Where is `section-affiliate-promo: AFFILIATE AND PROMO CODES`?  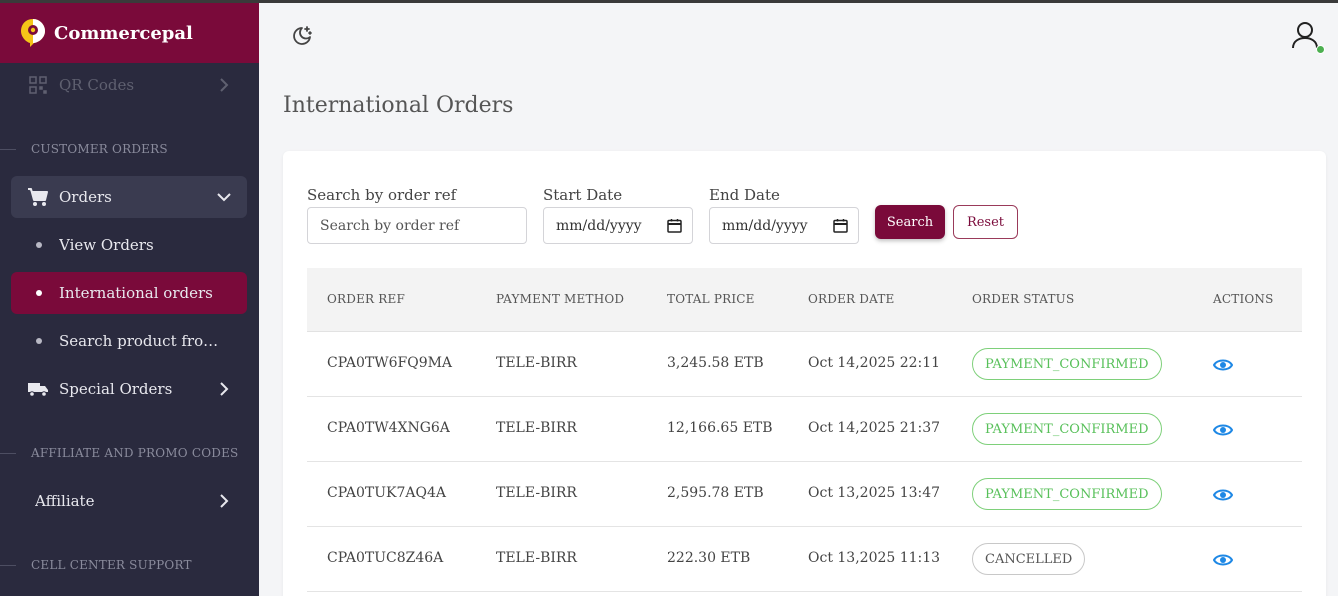
section-affiliate-promo: AFFILIATE AND PROMO CODES is located at coordinates (129, 453).